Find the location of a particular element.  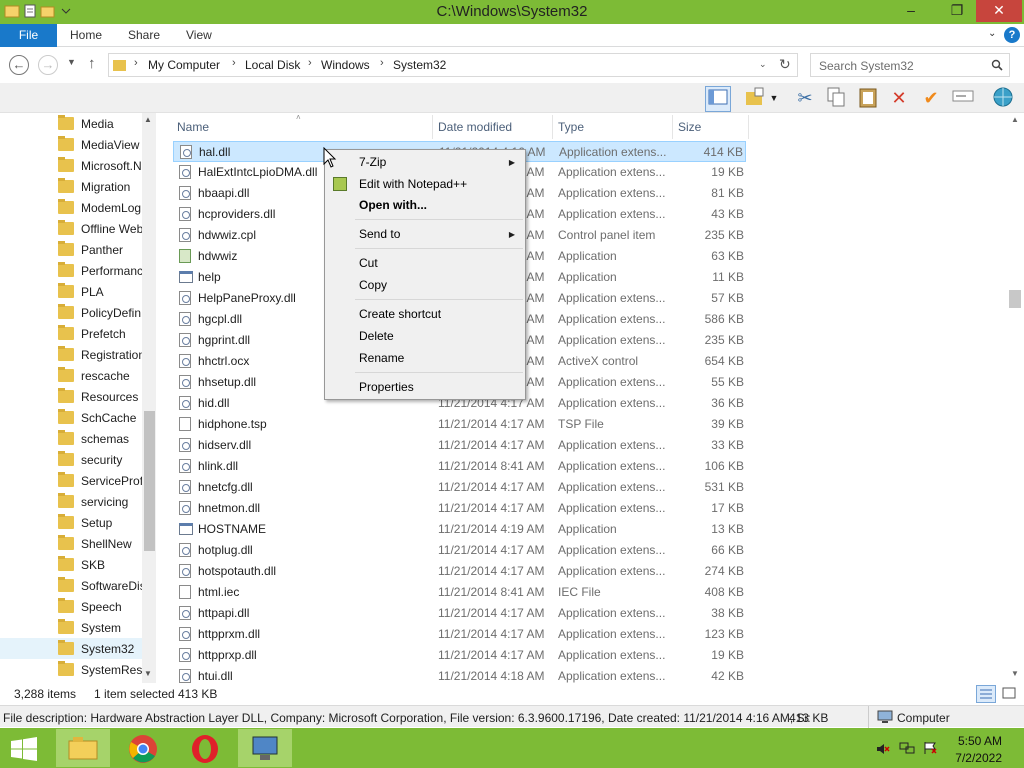

sidebar-item: System is located at coordinates (100, 628).